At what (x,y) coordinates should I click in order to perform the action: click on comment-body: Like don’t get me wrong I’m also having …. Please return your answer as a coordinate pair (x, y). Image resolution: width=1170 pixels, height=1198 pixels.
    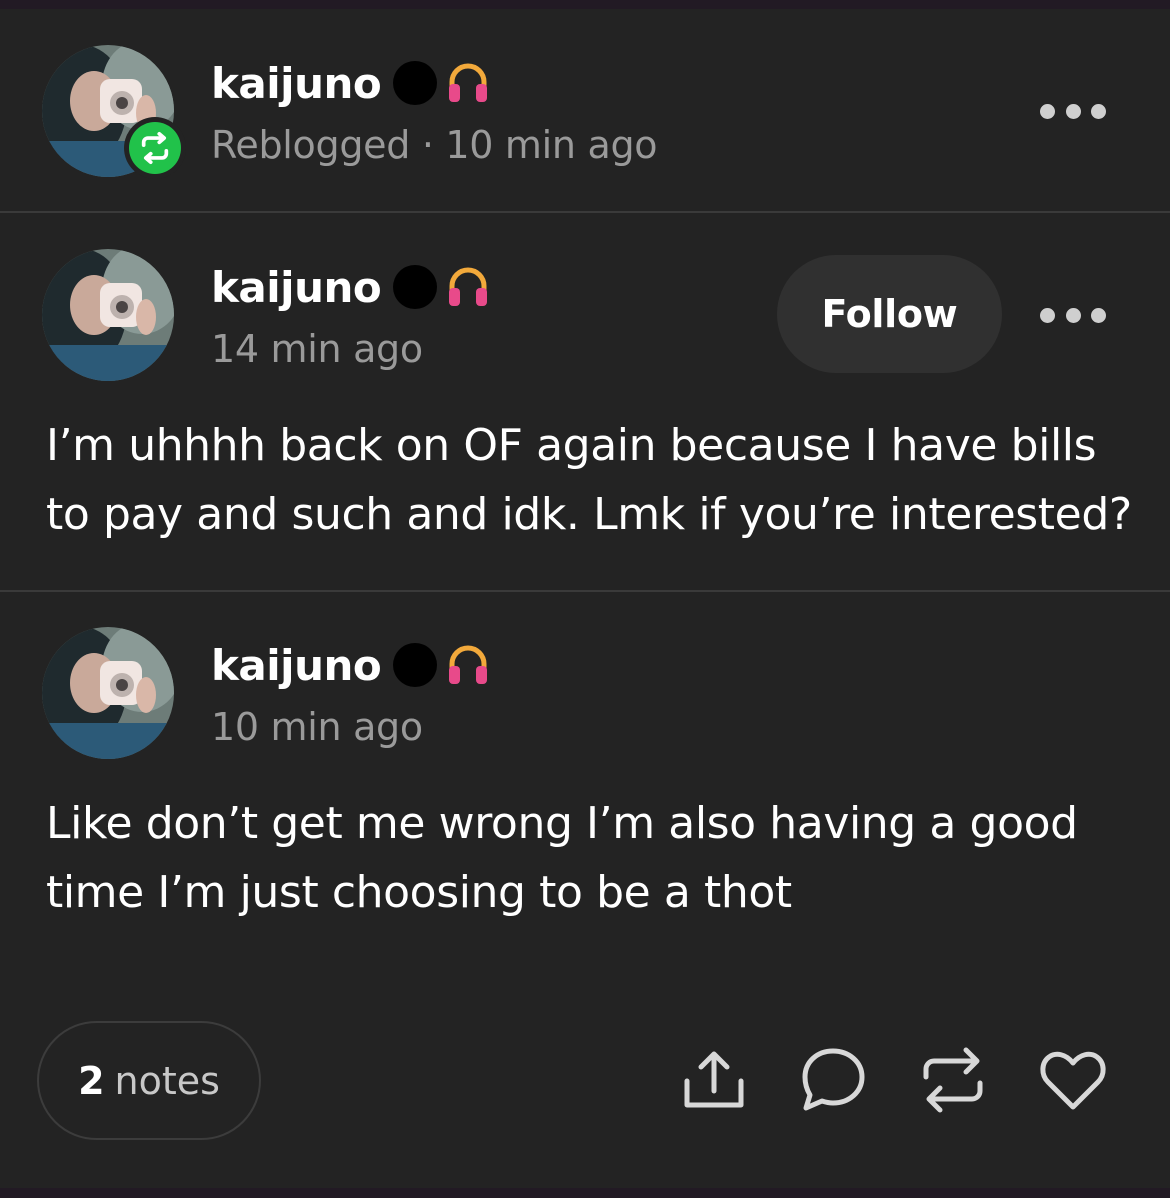
    Looking at the image, I should click on (562, 858).